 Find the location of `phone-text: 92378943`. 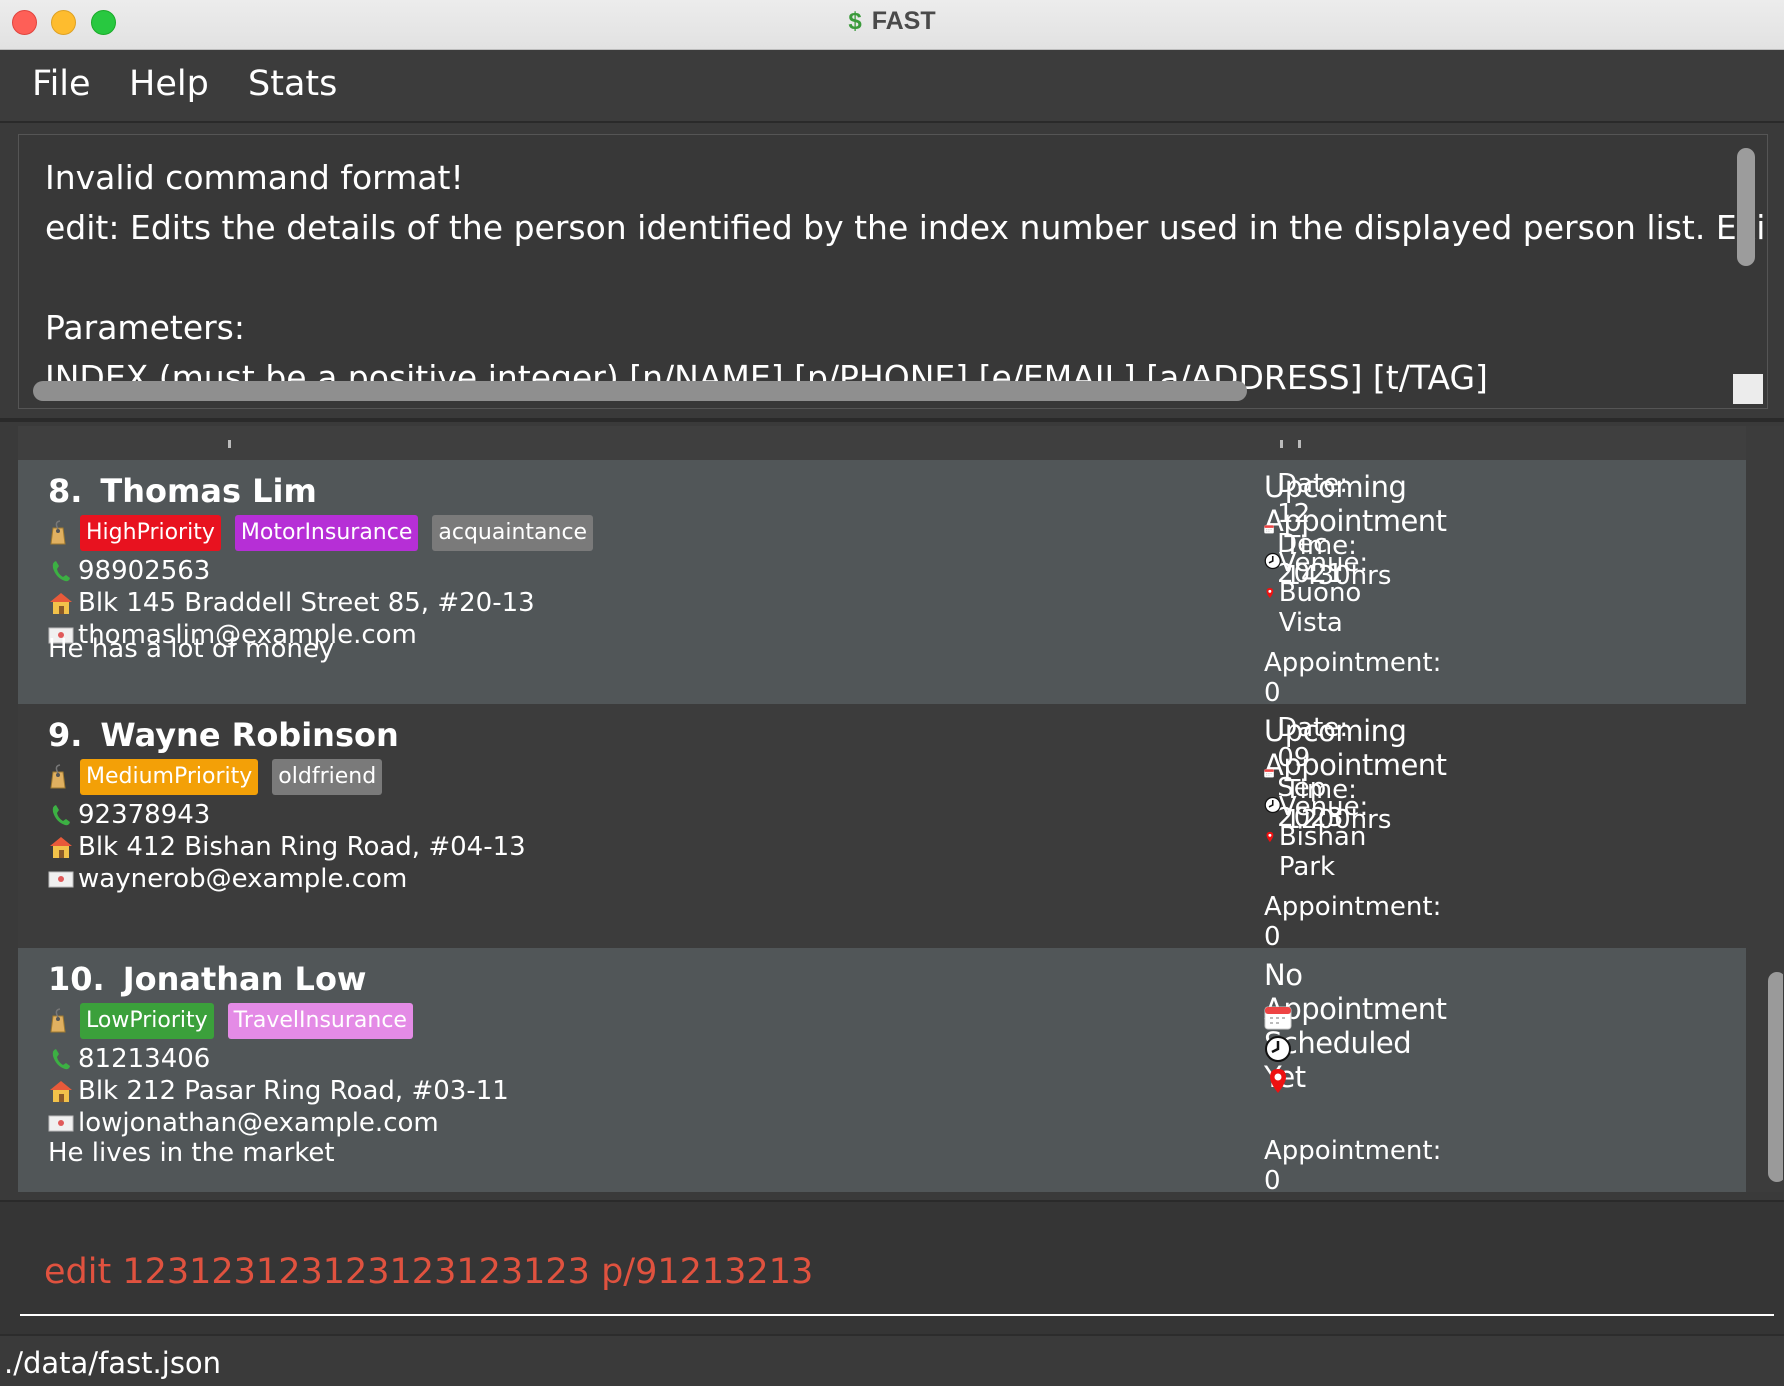

phone-text: 92378943 is located at coordinates (144, 815).